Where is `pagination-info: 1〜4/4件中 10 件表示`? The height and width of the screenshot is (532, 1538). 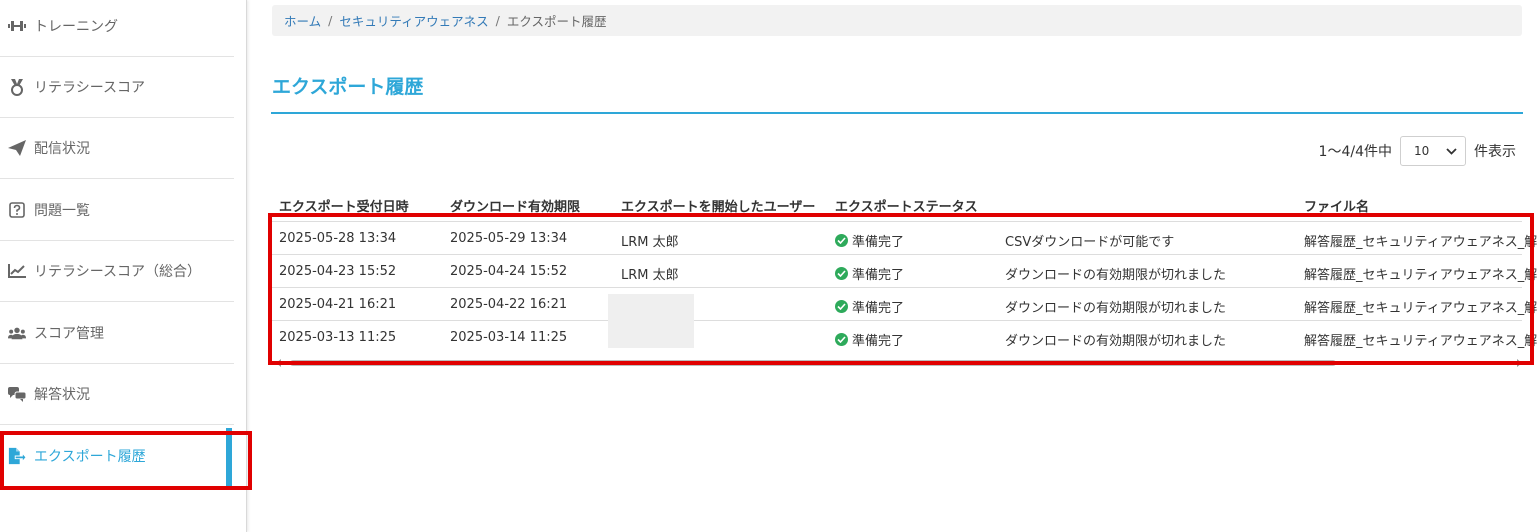 pagination-info: 1〜4/4件中 10 件表示 is located at coordinates (1417, 151).